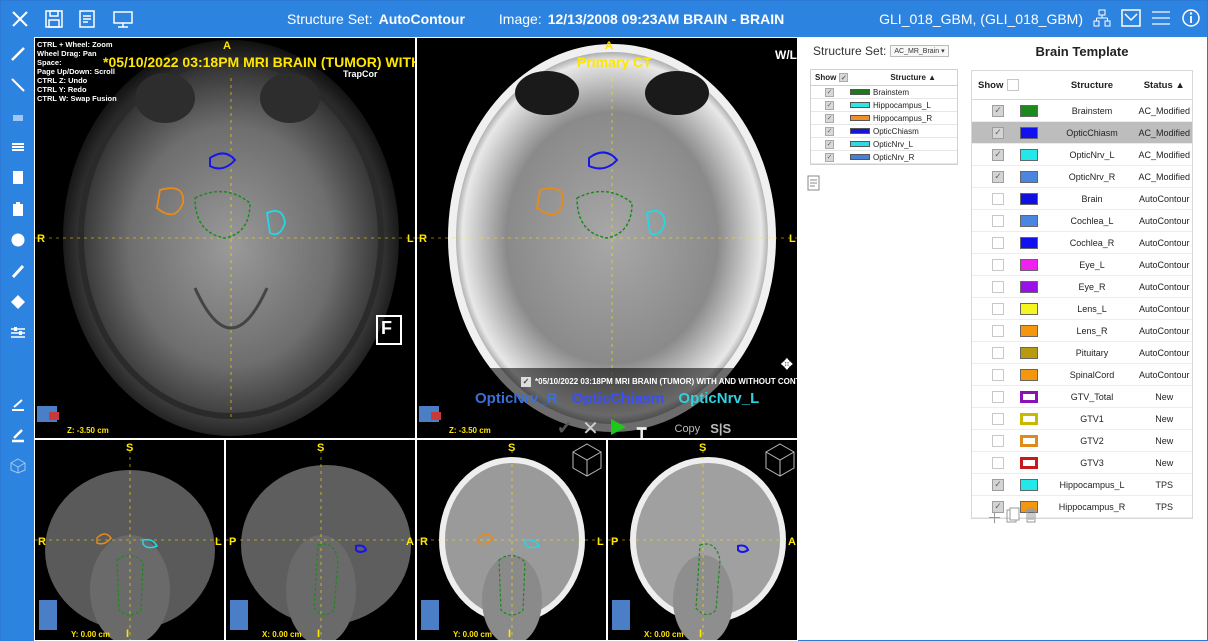 The image size is (1208, 641). What do you see at coordinates (913, 77) in the screenshot?
I see `structure-header: Structure ▲` at bounding box center [913, 77].